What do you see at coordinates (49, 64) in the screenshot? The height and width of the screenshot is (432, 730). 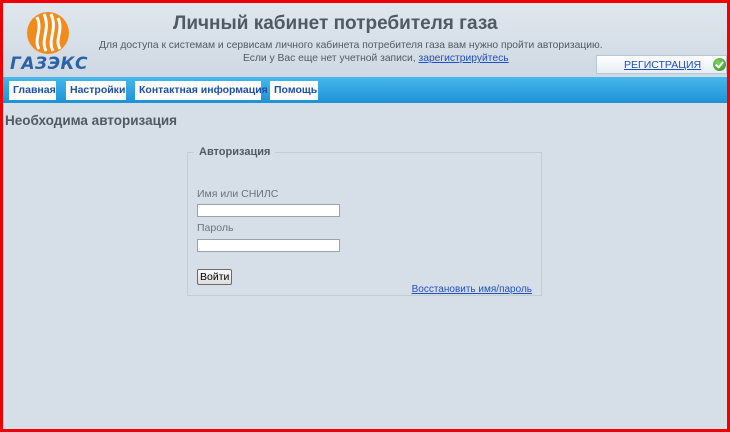 I see `logo-text: ГАЗЭКС` at bounding box center [49, 64].